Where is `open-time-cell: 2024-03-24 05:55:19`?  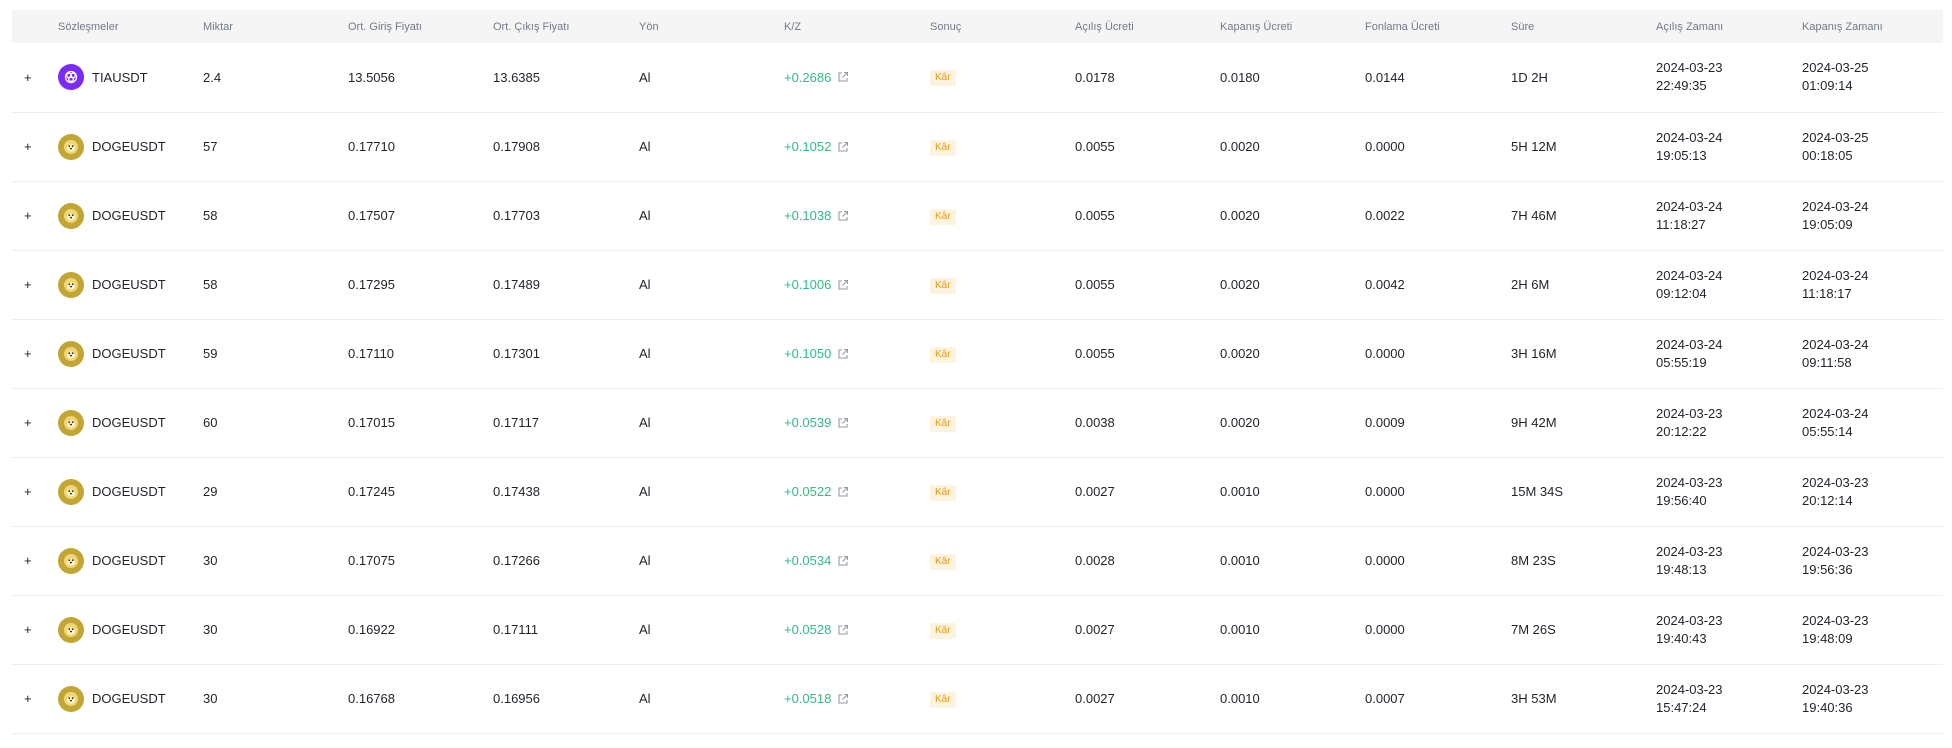
open-time-cell: 2024-03-24 05:55:19 is located at coordinates (1729, 353).